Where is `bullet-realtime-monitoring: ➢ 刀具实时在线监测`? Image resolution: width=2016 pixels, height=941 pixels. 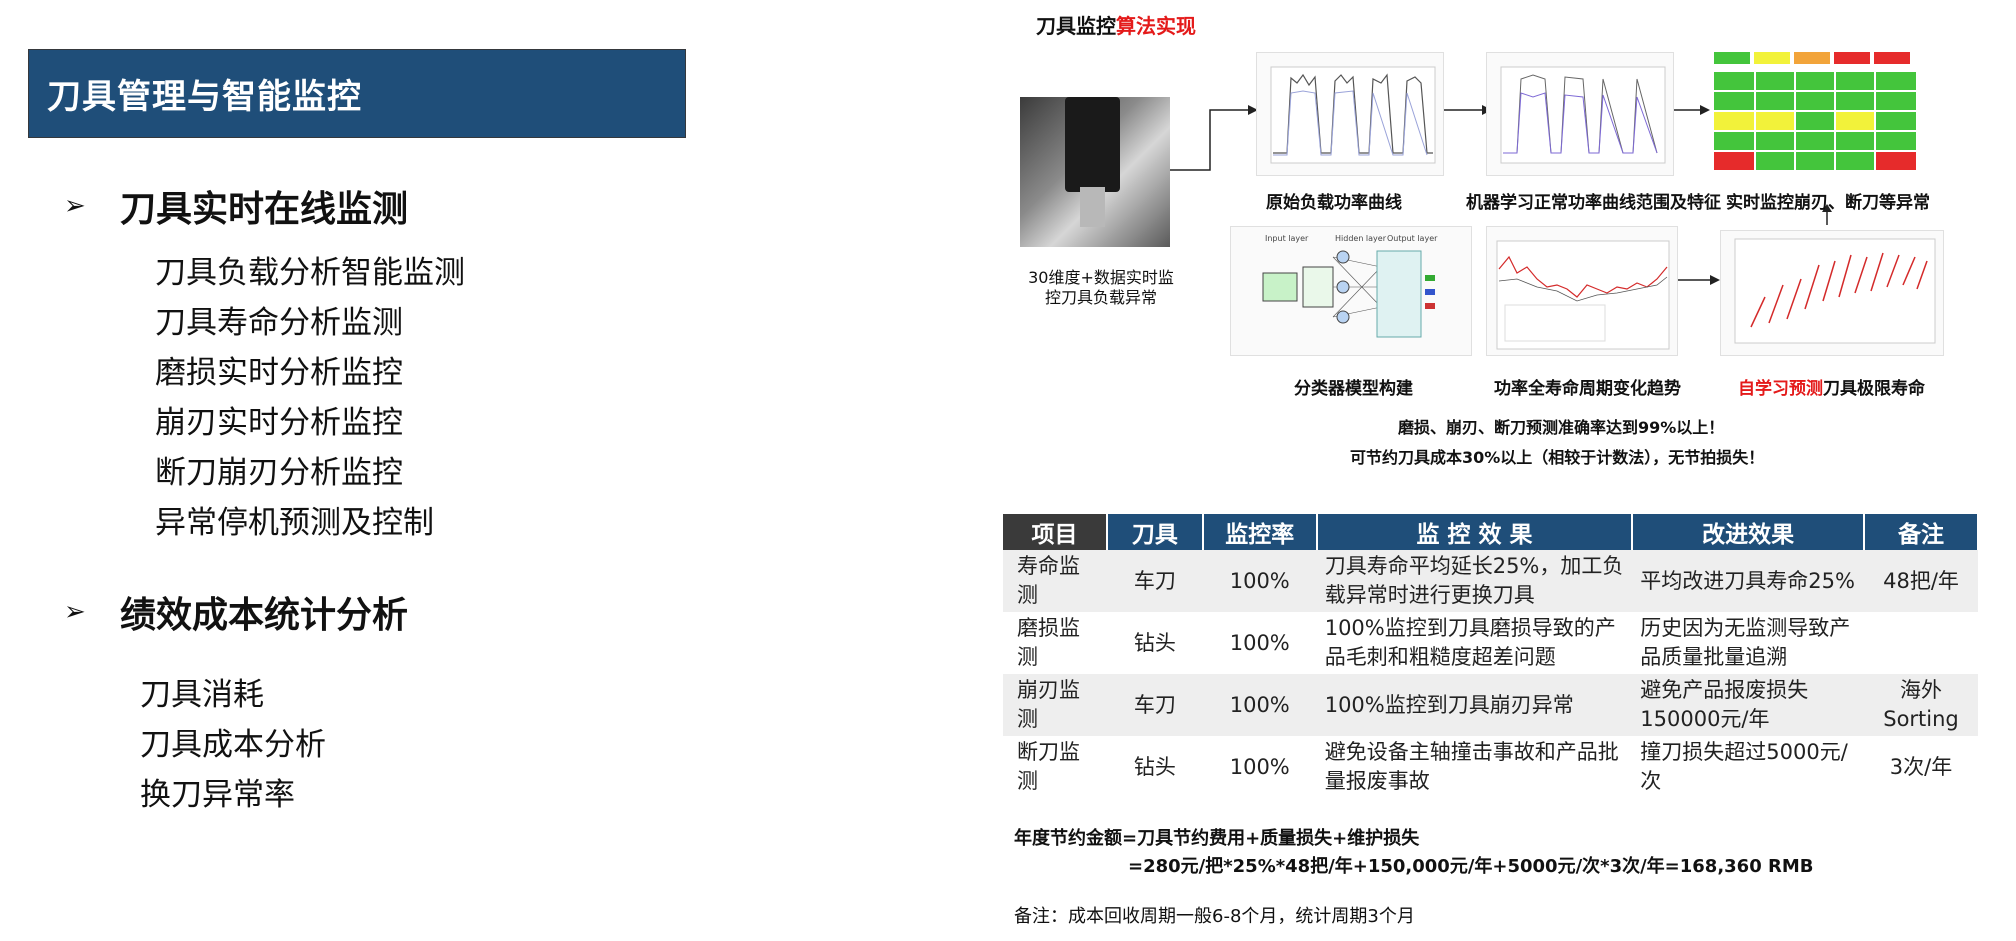 bullet-realtime-monitoring: ➢ 刀具实时在线监测 is located at coordinates (236, 206).